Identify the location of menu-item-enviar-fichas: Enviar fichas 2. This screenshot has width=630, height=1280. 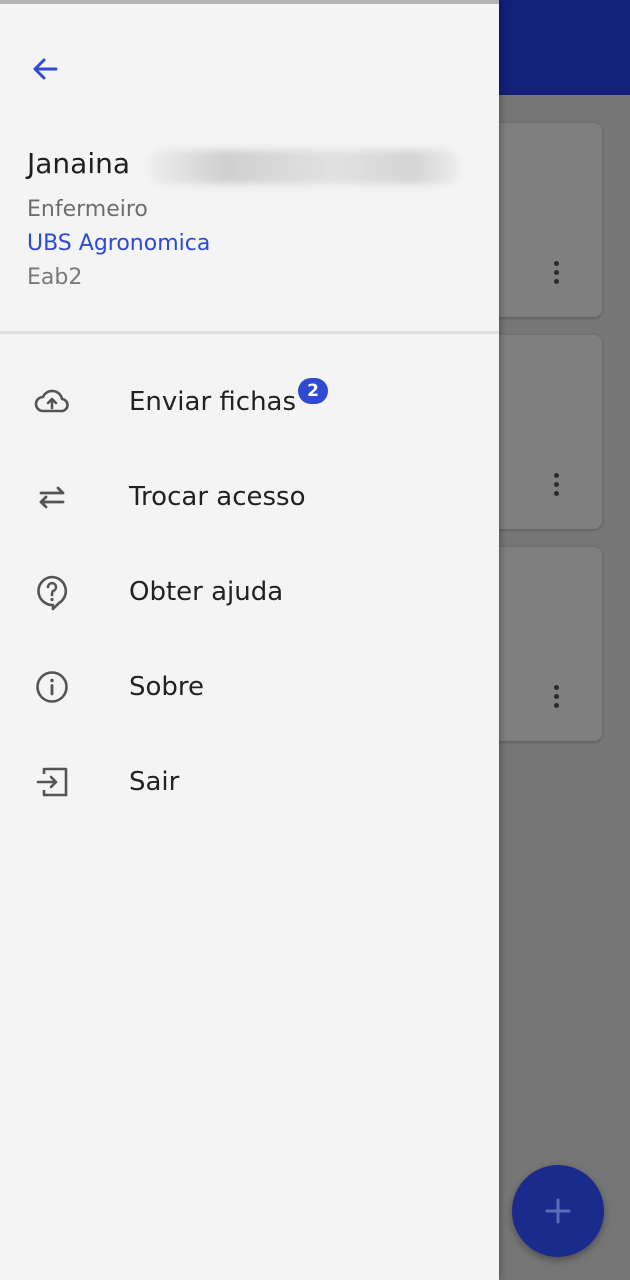
(249, 401).